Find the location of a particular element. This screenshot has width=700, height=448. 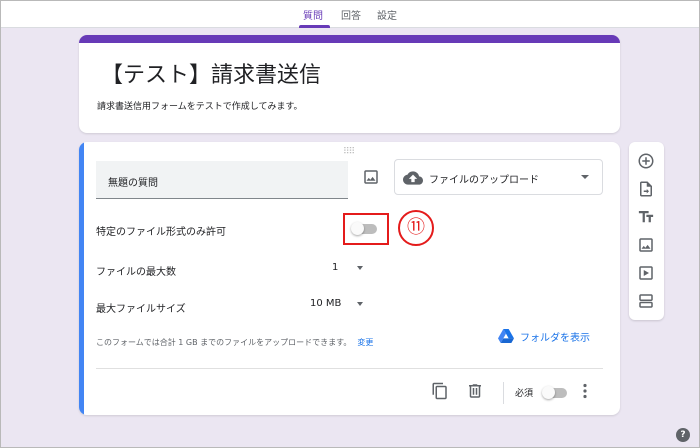

duplicate-icon is located at coordinates (440, 391).